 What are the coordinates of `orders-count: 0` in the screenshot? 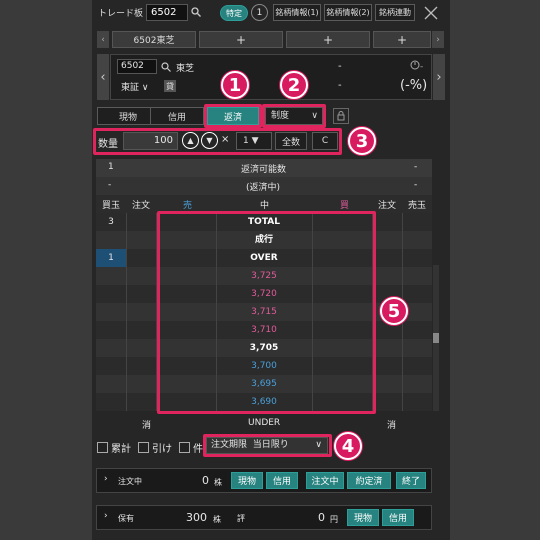 It's located at (205, 480).